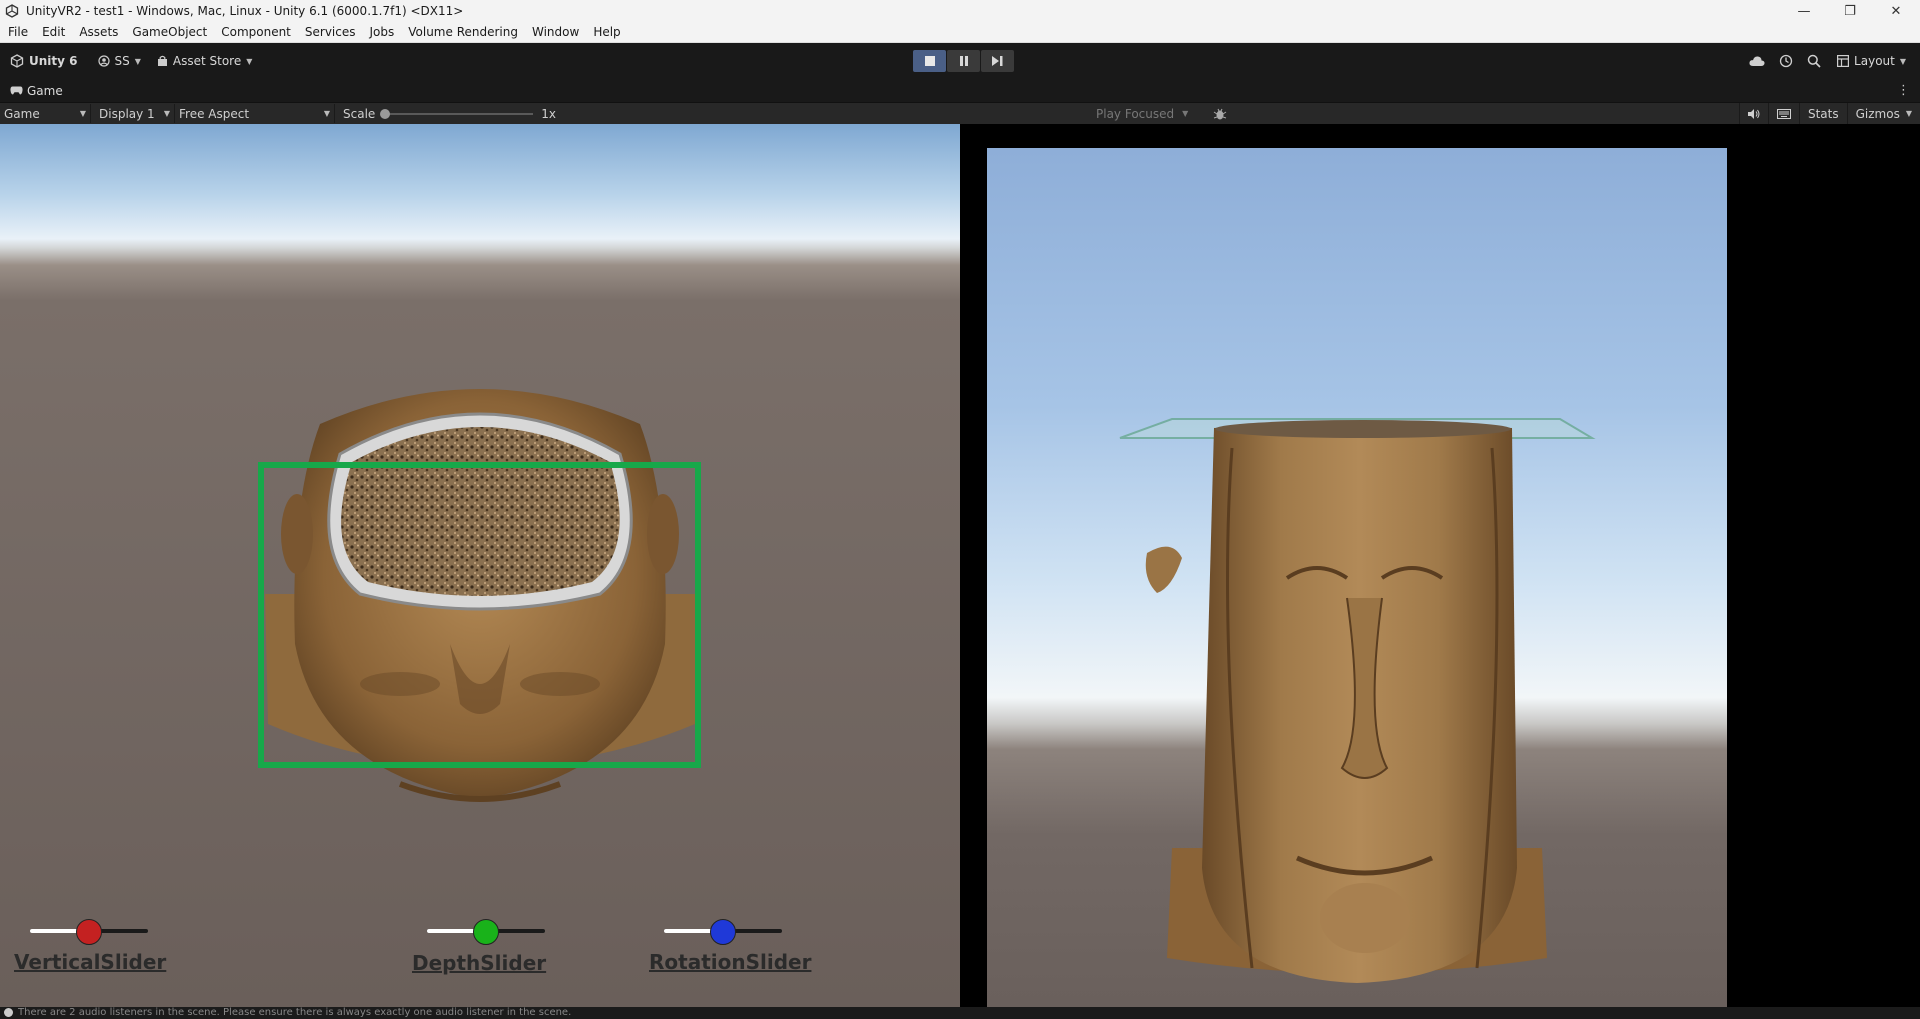  I want to click on mute-audio-button, so click(1753, 113).